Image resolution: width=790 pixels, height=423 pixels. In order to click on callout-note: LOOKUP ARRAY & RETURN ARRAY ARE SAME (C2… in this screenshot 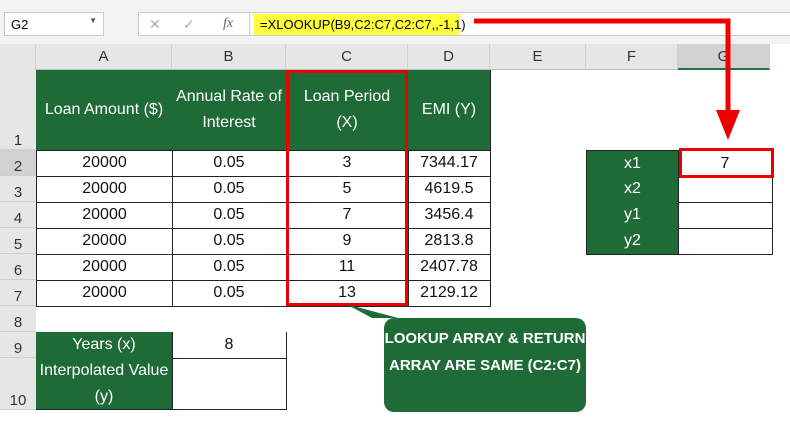, I will do `click(485, 365)`.